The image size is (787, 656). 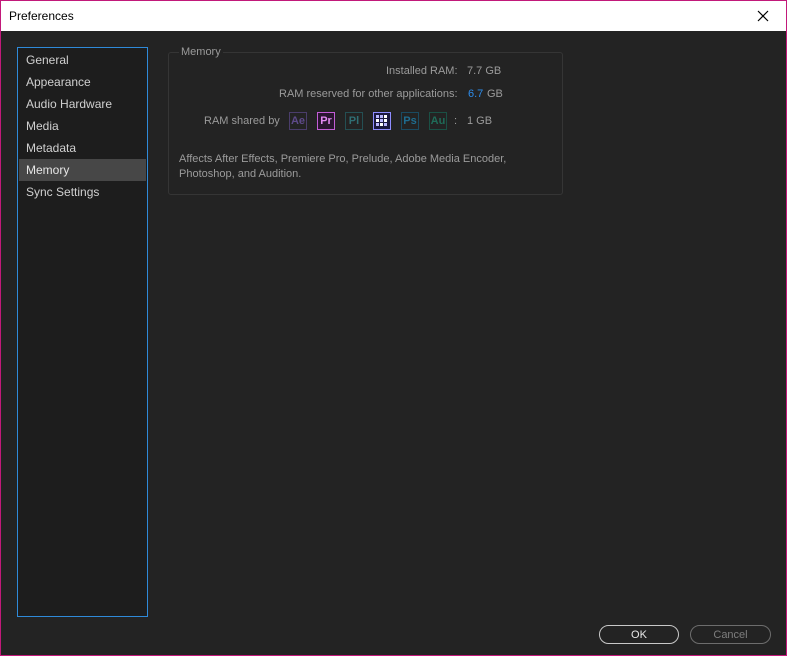 What do you see at coordinates (326, 121) in the screenshot?
I see `premiere-pro-icon: Pr` at bounding box center [326, 121].